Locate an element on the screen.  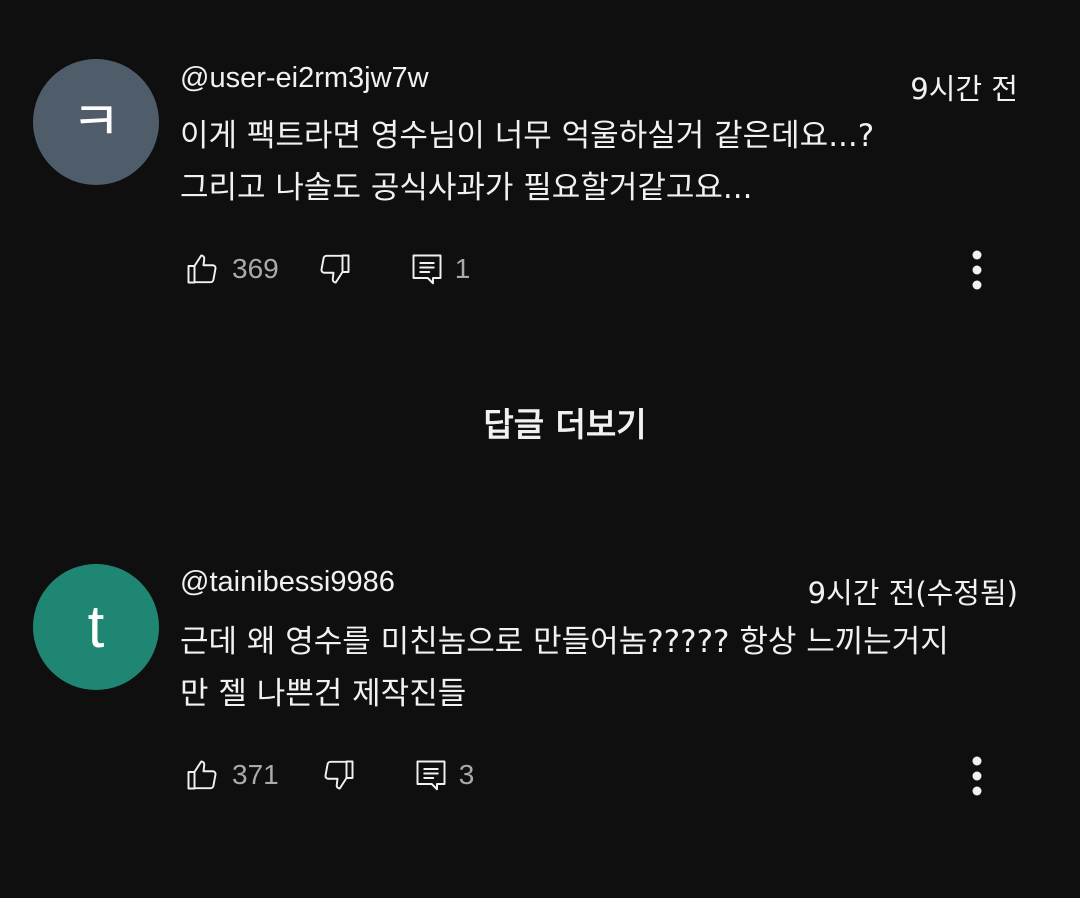
comment-time: 9시간 전(수정됨) is located at coordinates (912, 593).